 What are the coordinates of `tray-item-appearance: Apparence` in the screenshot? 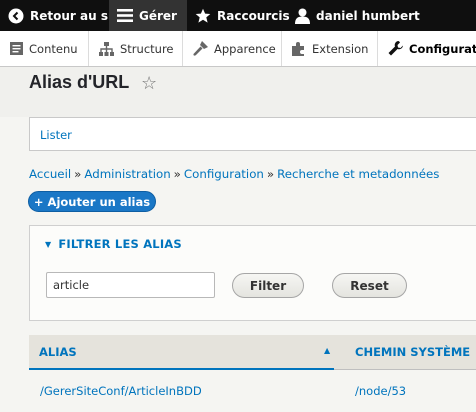 It's located at (232, 48).